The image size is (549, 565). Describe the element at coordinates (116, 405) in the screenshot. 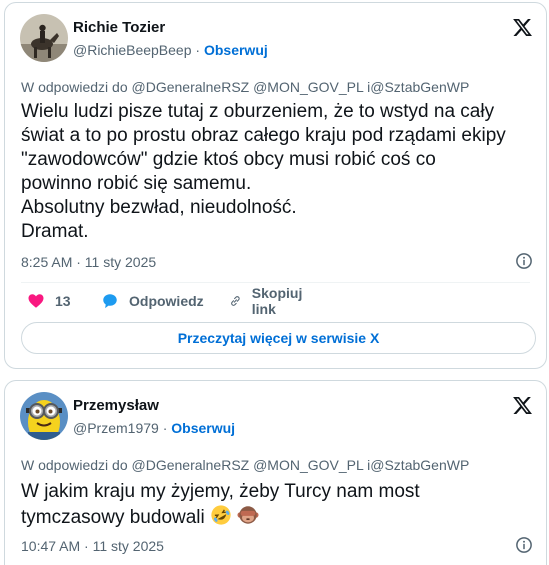

I see `author-name: Przemysław` at that location.